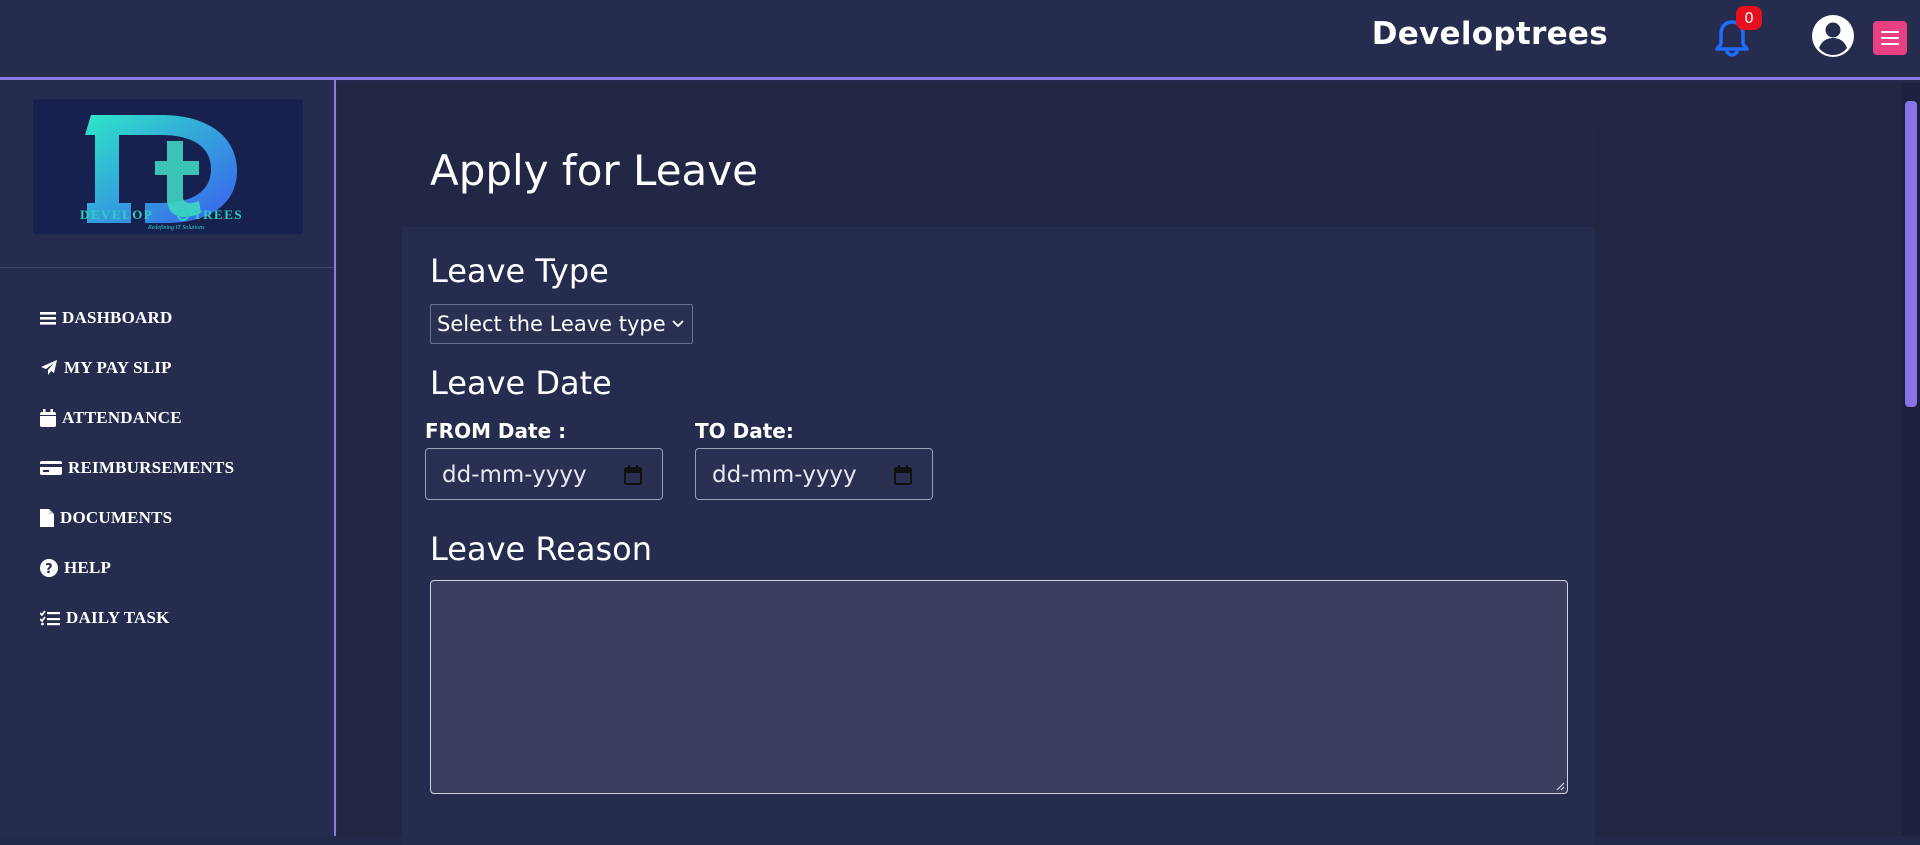 This screenshot has width=1920, height=845. Describe the element at coordinates (998, 176) in the screenshot. I see `card-header: Apply for Leave` at that location.